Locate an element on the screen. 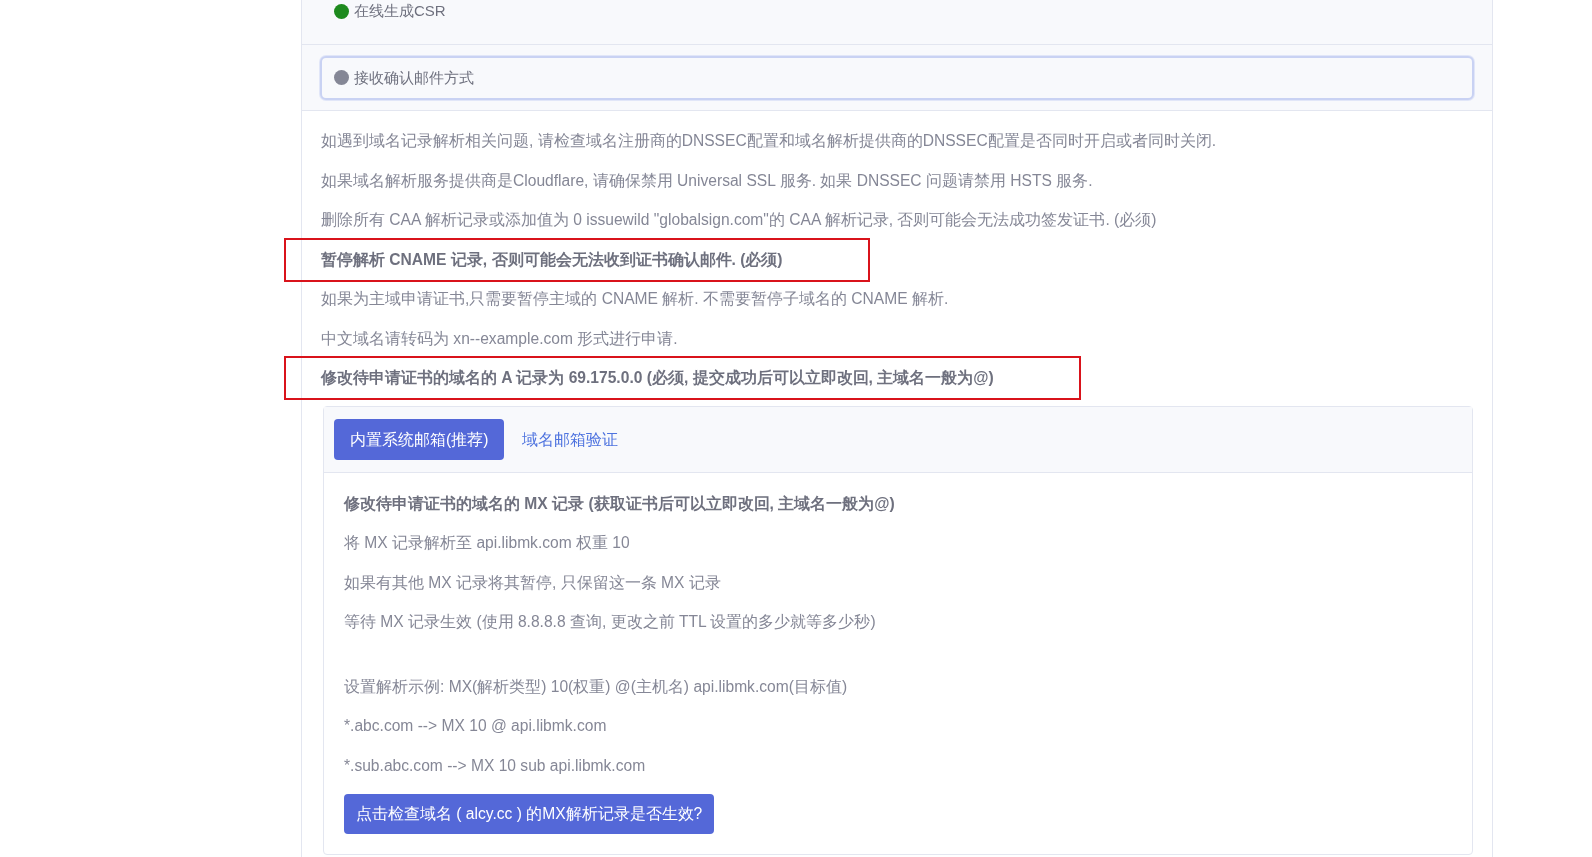 This screenshot has width=1592, height=857. note-text: 如果域名解析服务提供商是Cloudflare, 请确保禁用 Universal SSL 服务. 如果 DNSSEC 问题请禁用 HSTS 服务. is located at coordinates (707, 180).